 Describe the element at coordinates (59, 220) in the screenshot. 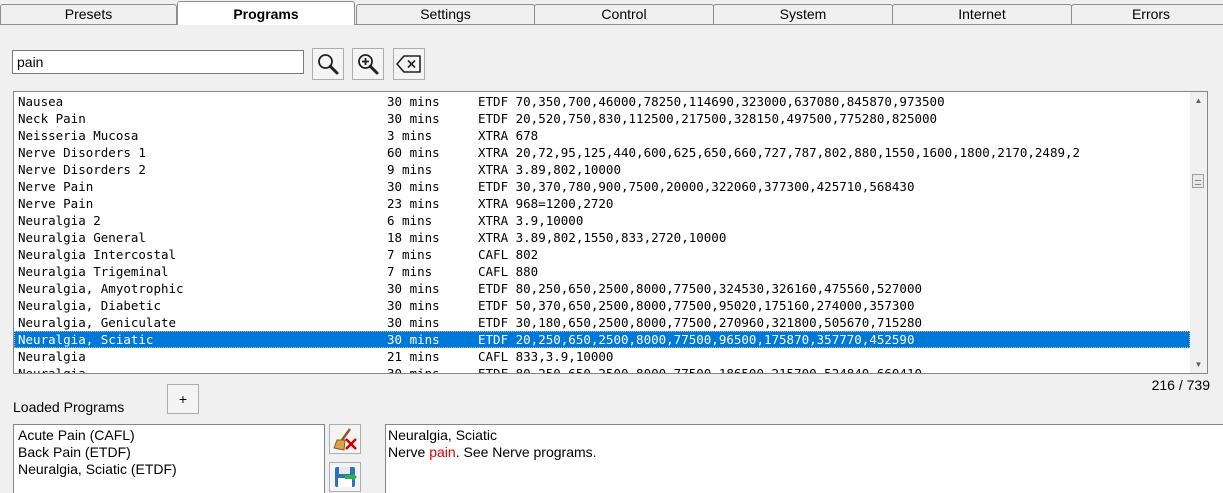

I see `program-name: Neuralgia 2` at that location.